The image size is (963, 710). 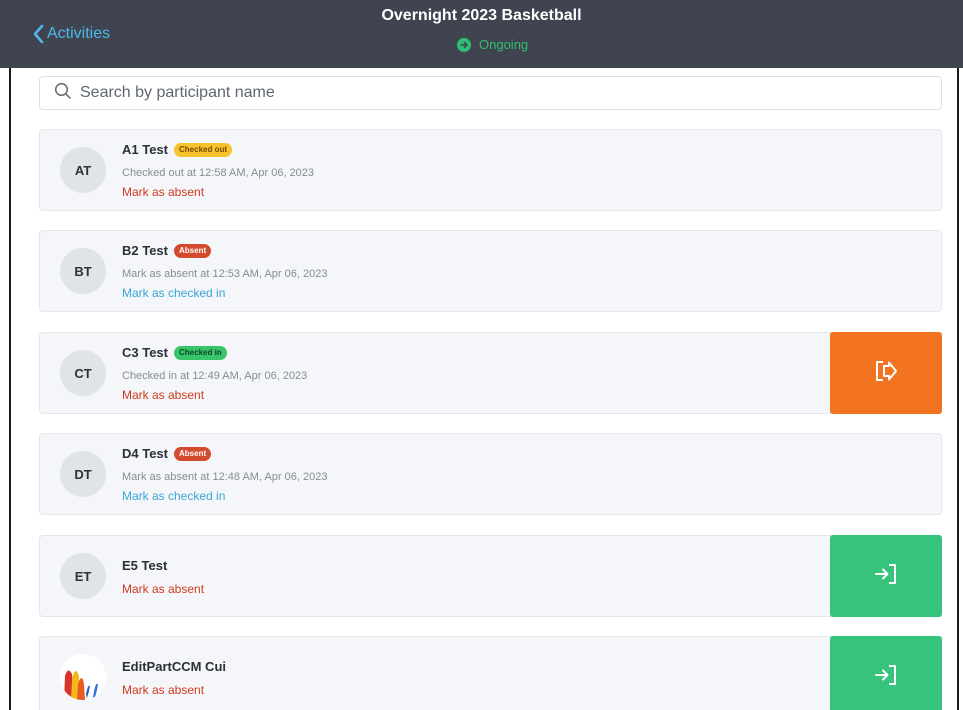 I want to click on window-frame-right, so click(x=958, y=389).